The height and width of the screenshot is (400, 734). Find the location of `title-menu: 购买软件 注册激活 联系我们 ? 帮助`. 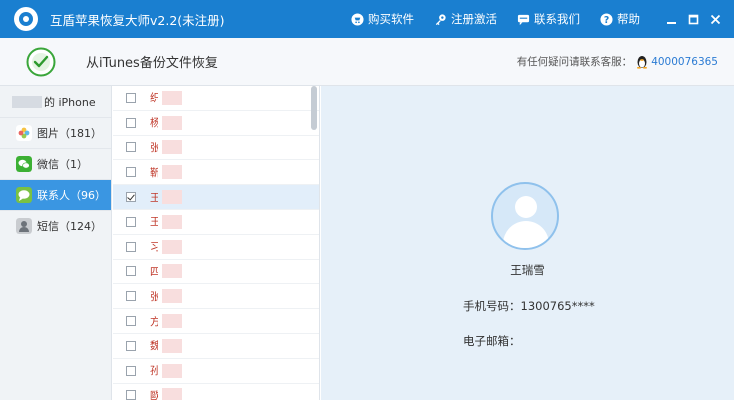

title-menu: 购买软件 注册激活 联系我们 ? 帮助 is located at coordinates (505, 19).